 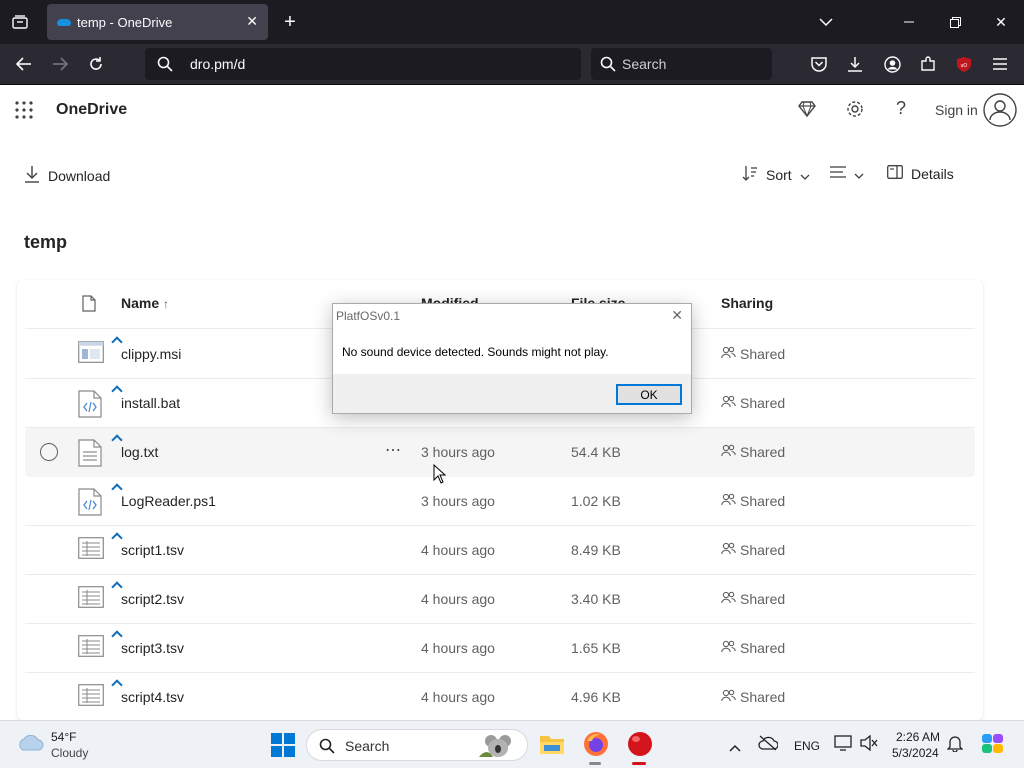 I want to click on file-name: script3.tsv, so click(x=152, y=648).